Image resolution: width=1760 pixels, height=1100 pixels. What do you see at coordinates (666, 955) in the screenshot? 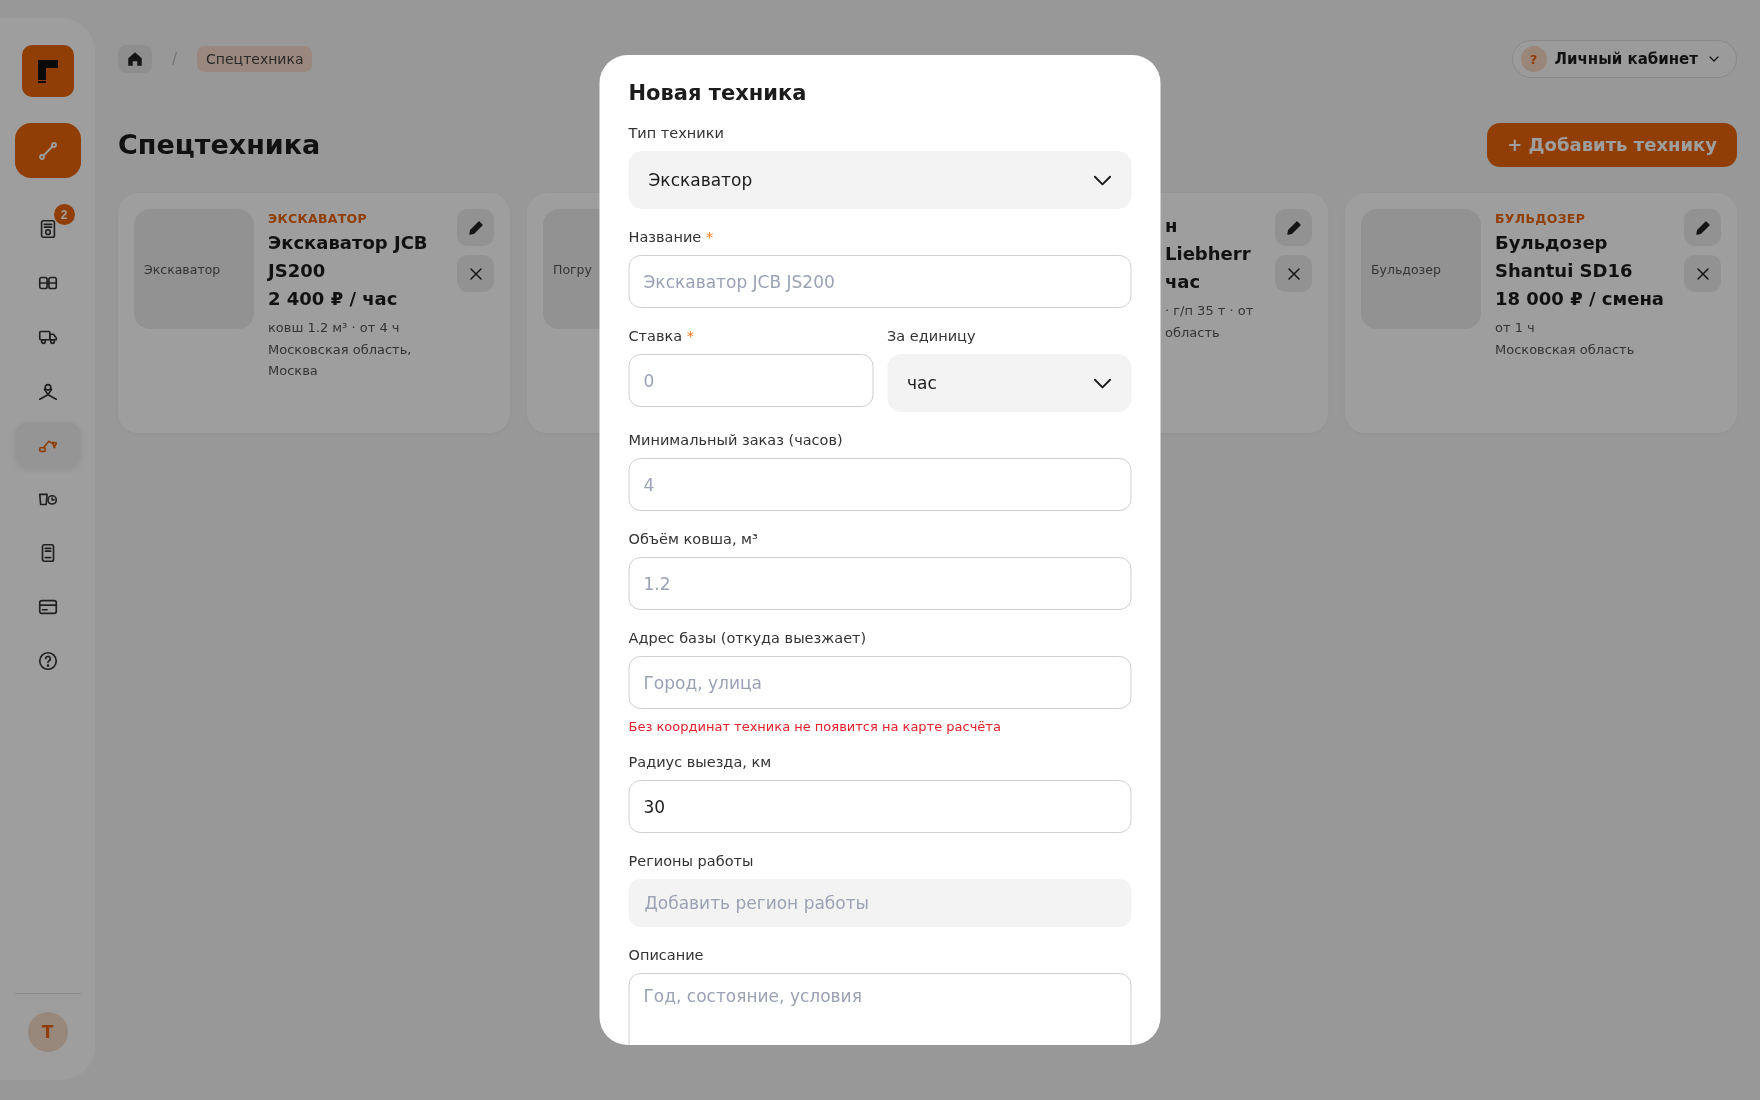
I see `field-label: Описание` at bounding box center [666, 955].